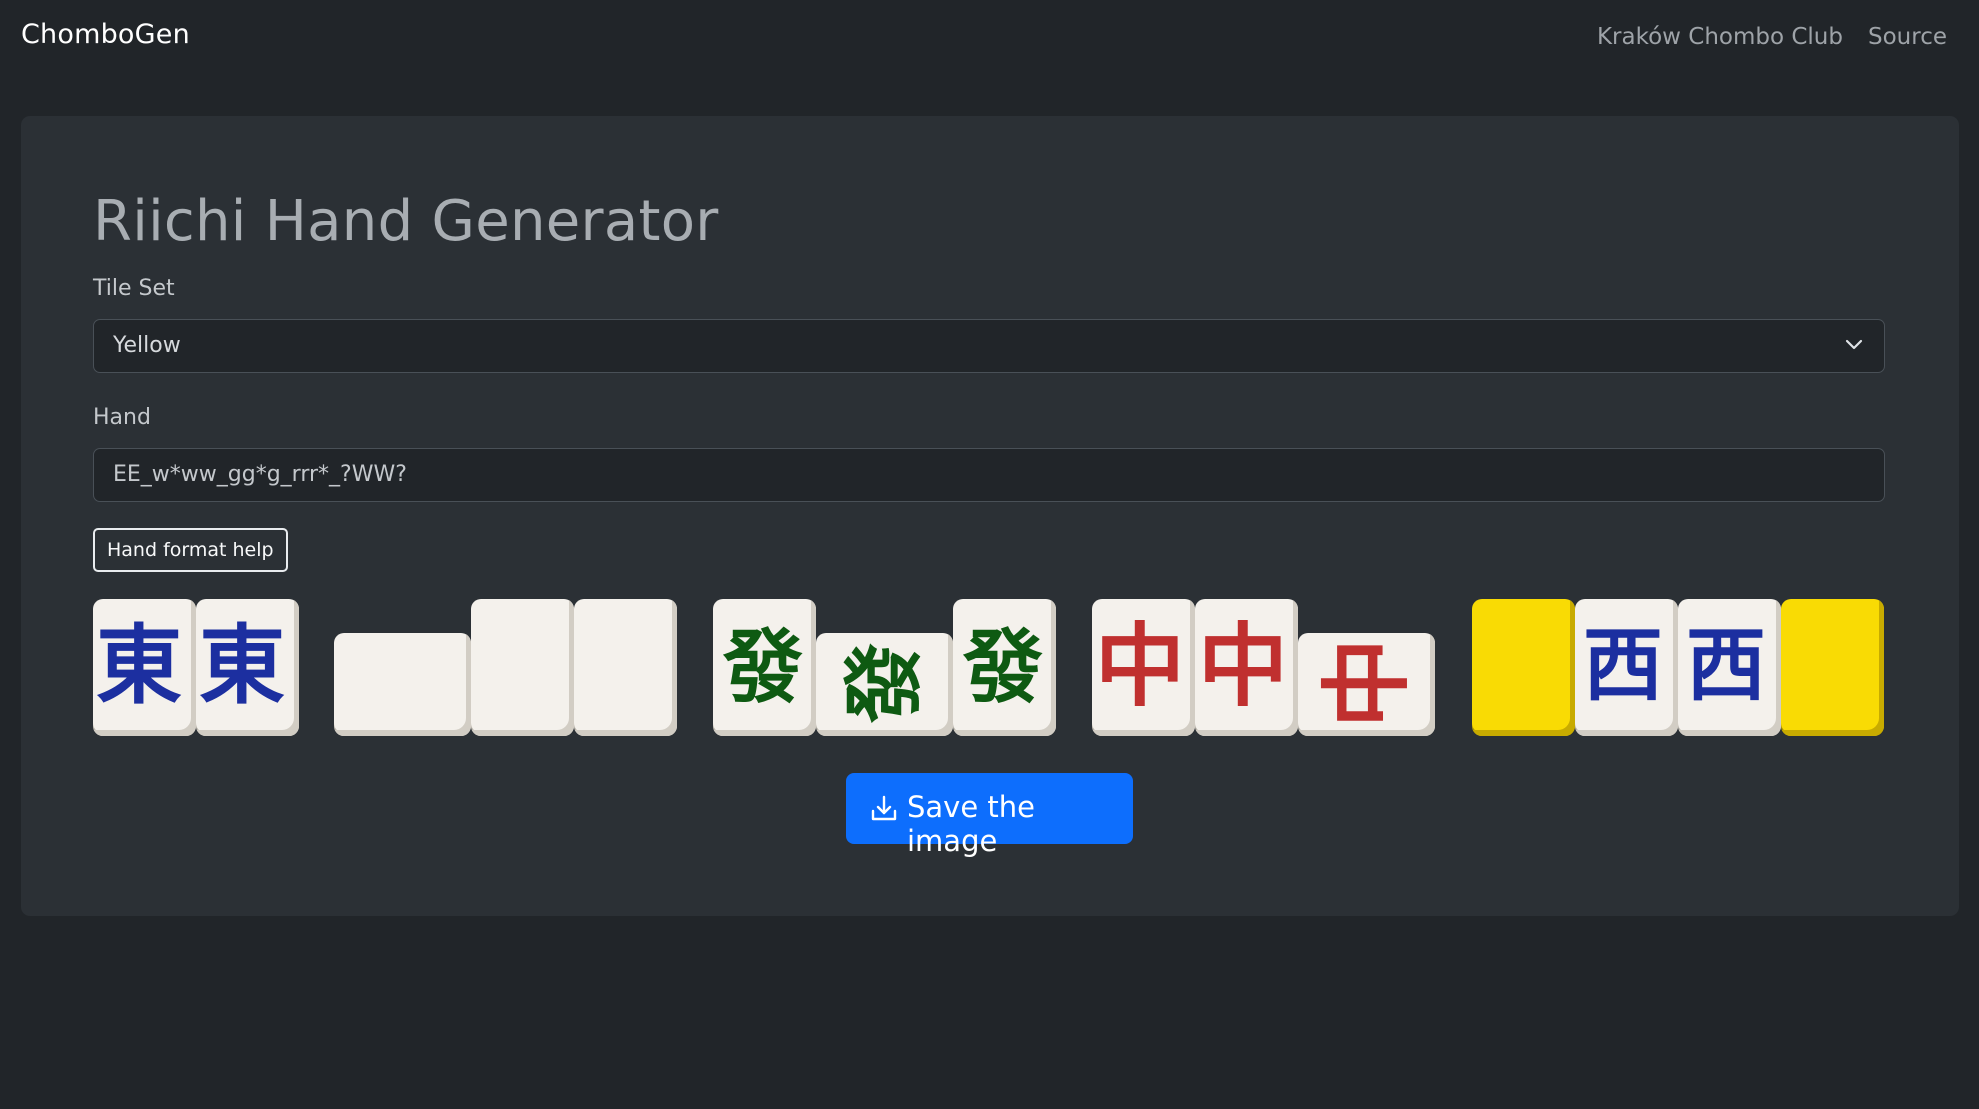 The image size is (1979, 1109). Describe the element at coordinates (402, 684) in the screenshot. I see `tile-white-dragon-sideways` at that location.